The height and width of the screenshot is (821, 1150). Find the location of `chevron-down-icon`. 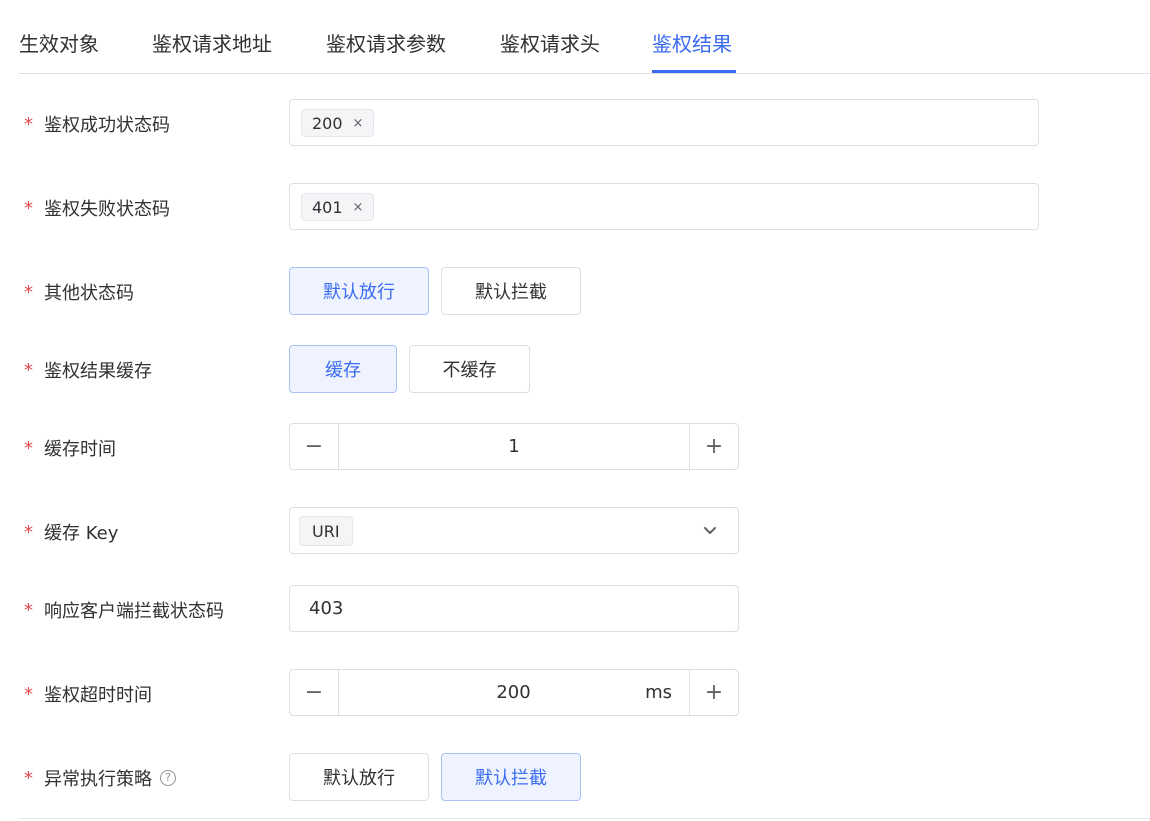

chevron-down-icon is located at coordinates (710, 530).